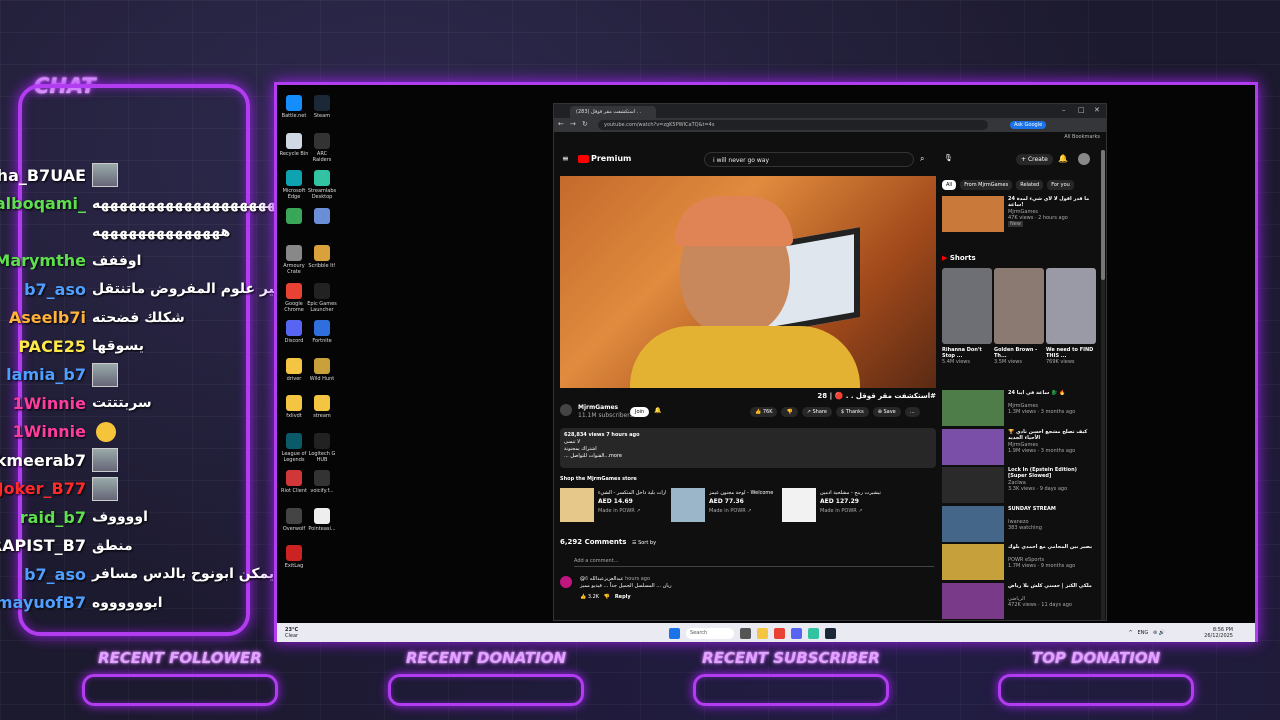 The width and height of the screenshot is (1280, 720). Describe the element at coordinates (43, 517) in the screenshot. I see `chat-username: raid_b7` at that location.